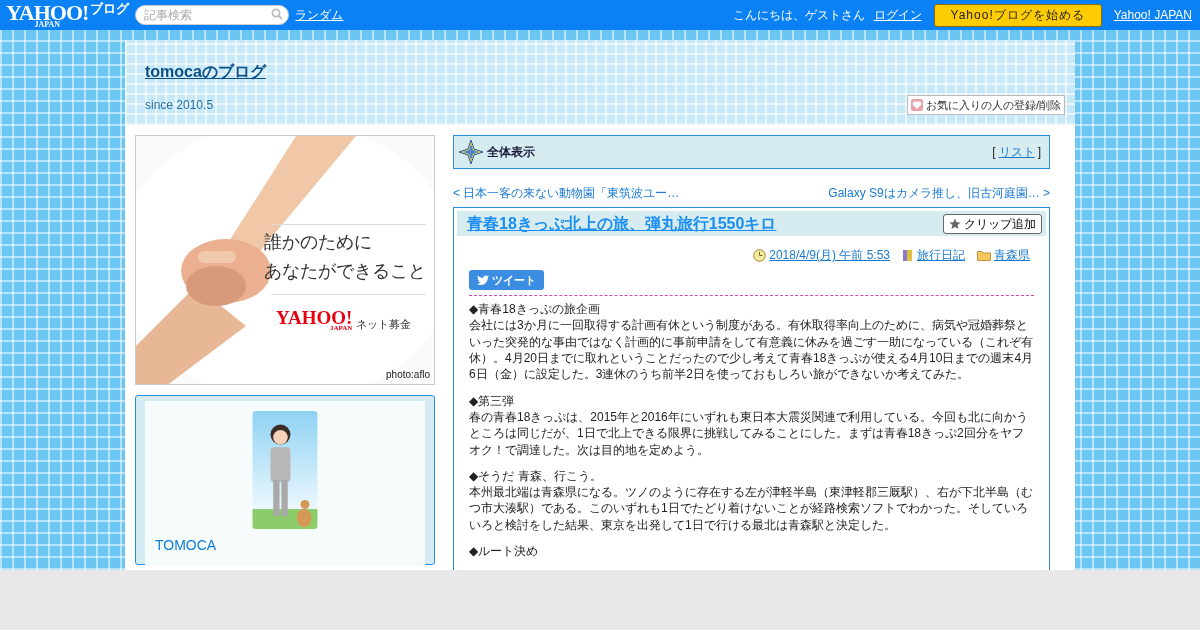 The width and height of the screenshot is (1200, 630). What do you see at coordinates (179, 105) in the screenshot?
I see `blog-subtitle: since 2010.5` at bounding box center [179, 105].